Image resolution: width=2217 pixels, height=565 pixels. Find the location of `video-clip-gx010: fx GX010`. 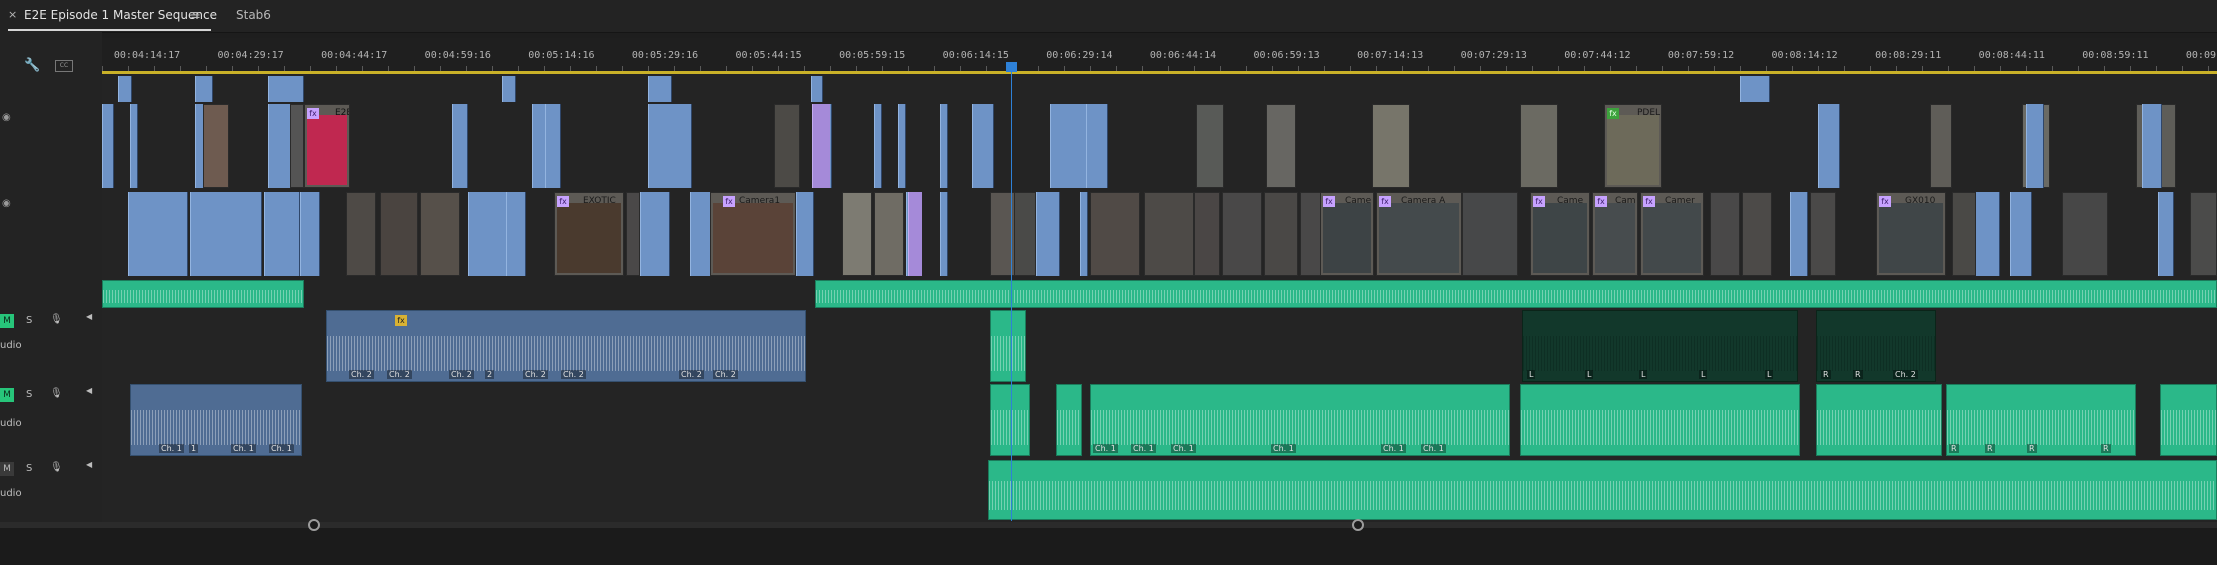

video-clip-gx010: fx GX010 is located at coordinates (1911, 234).